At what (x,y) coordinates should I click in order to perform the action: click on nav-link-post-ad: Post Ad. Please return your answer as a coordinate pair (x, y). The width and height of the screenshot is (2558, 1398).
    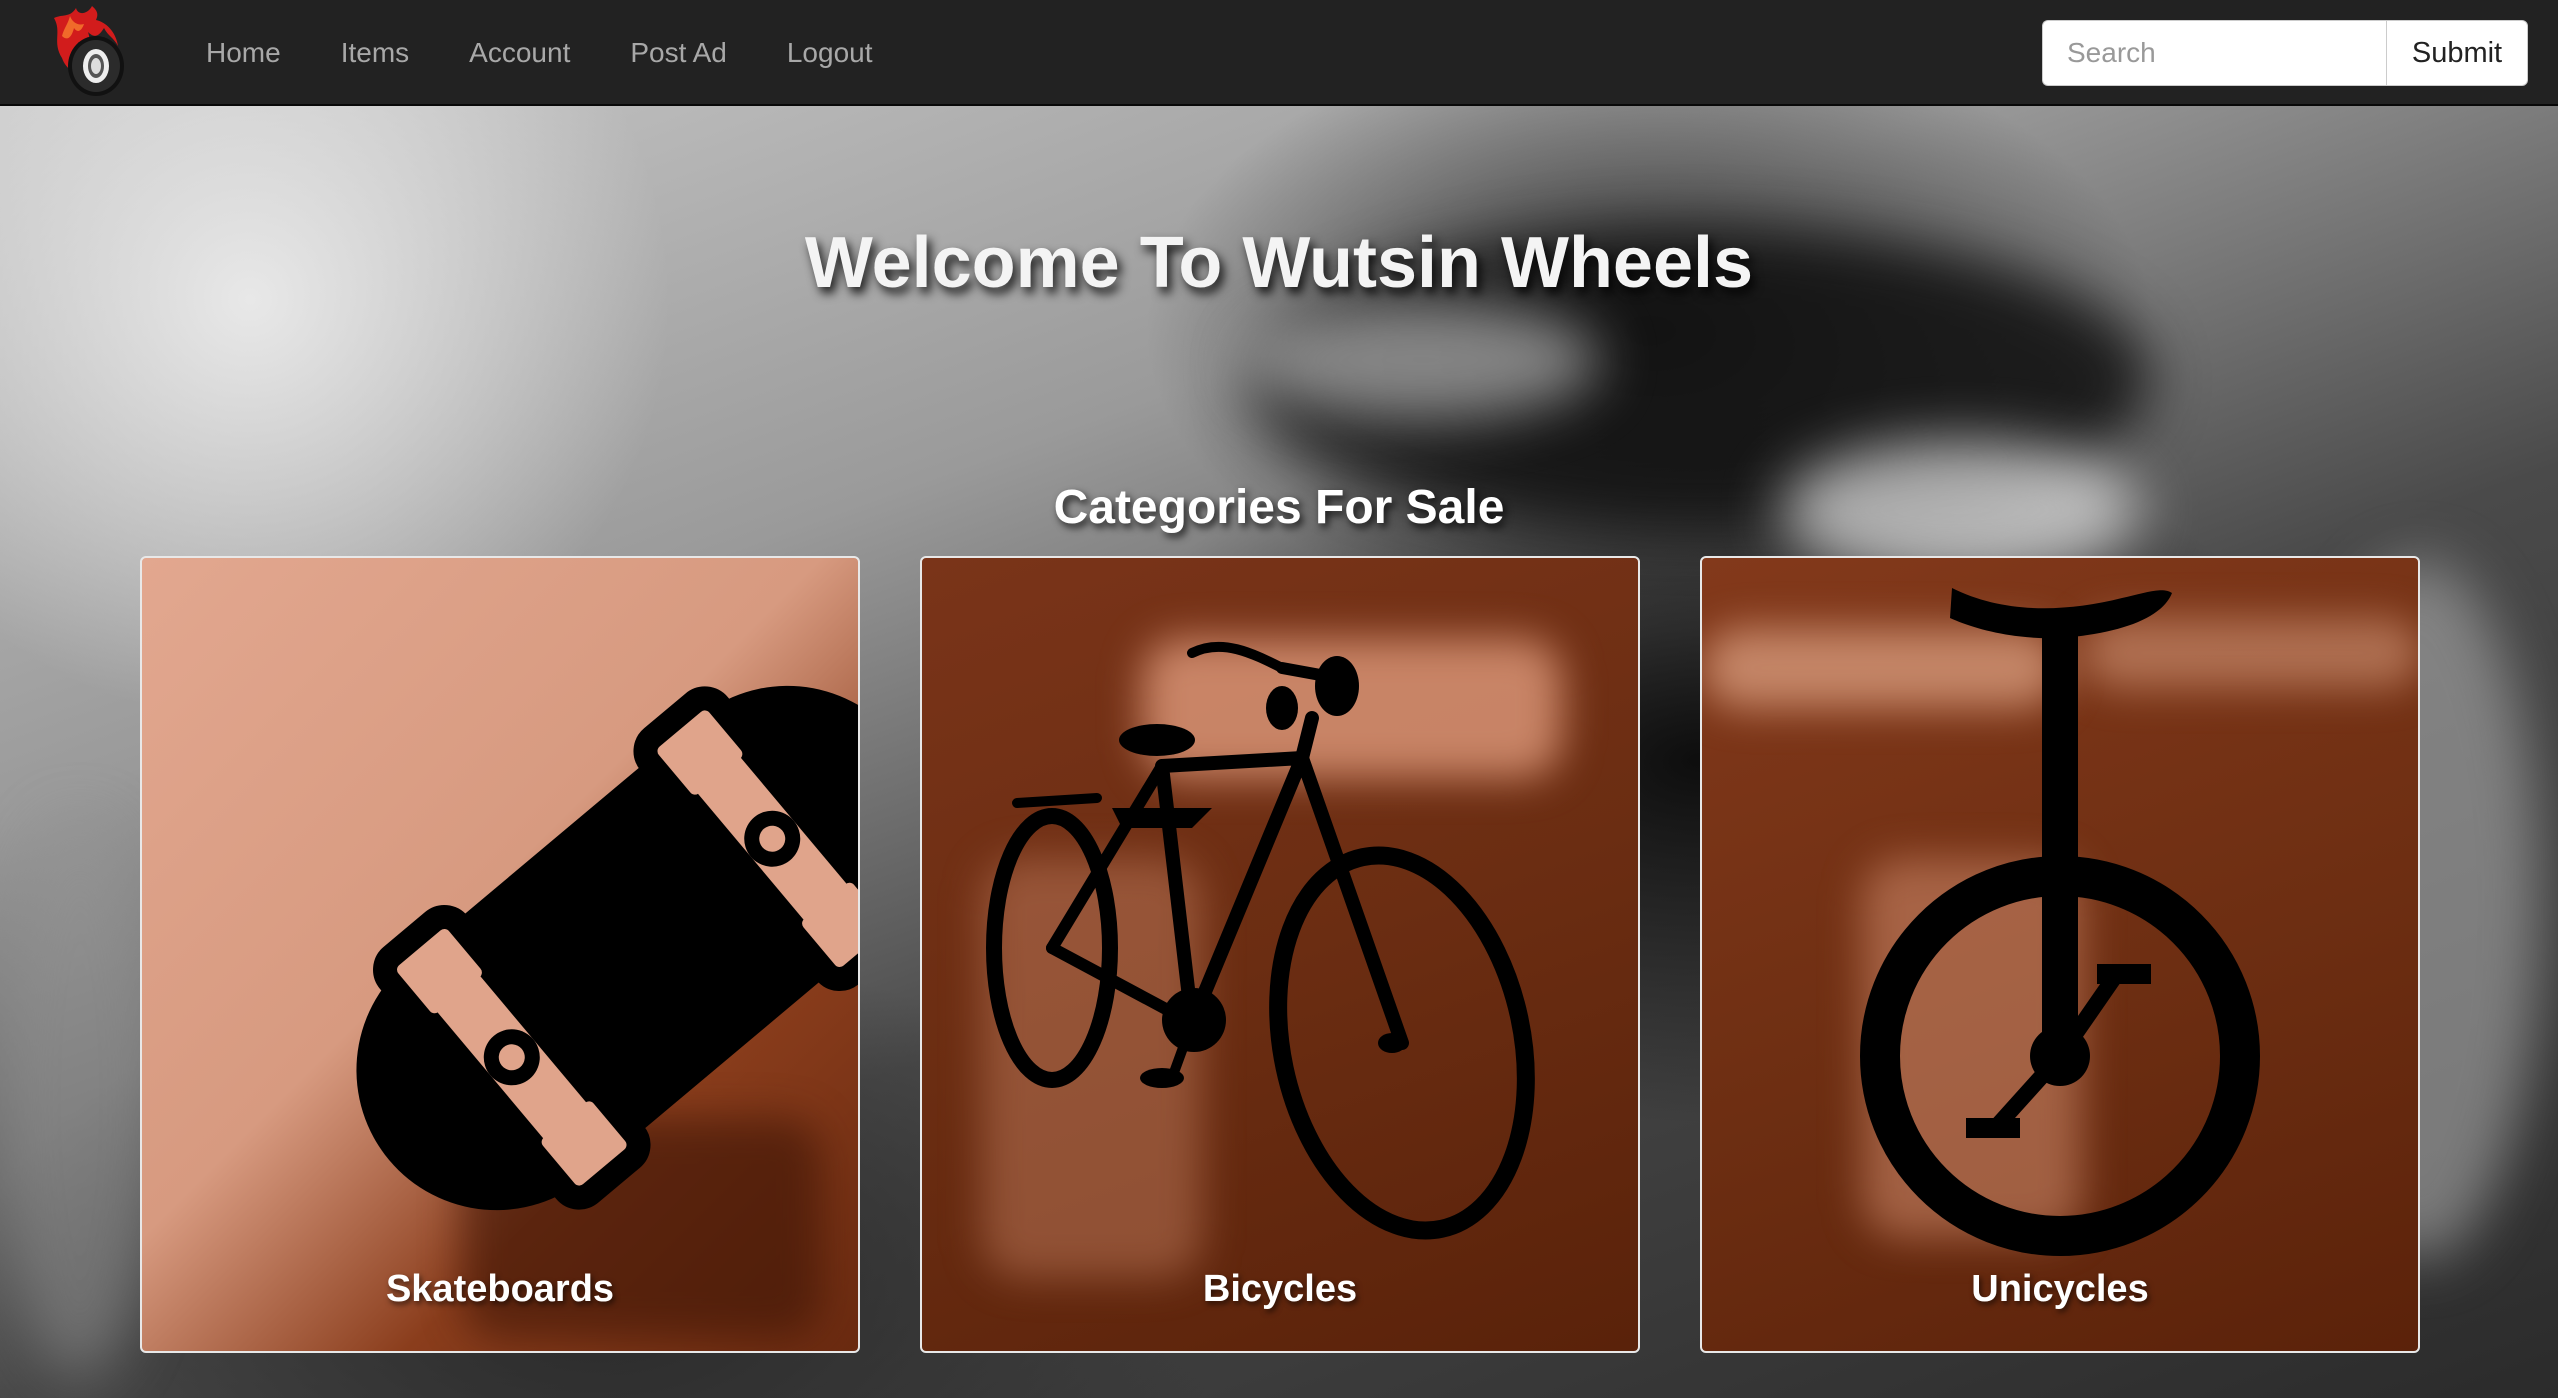
    Looking at the image, I should click on (678, 53).